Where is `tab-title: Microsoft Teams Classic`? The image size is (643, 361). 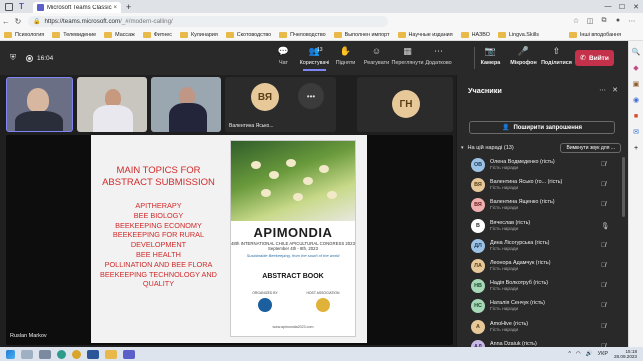
tab-title: Microsoft Teams Classic is located at coordinates (79, 7).